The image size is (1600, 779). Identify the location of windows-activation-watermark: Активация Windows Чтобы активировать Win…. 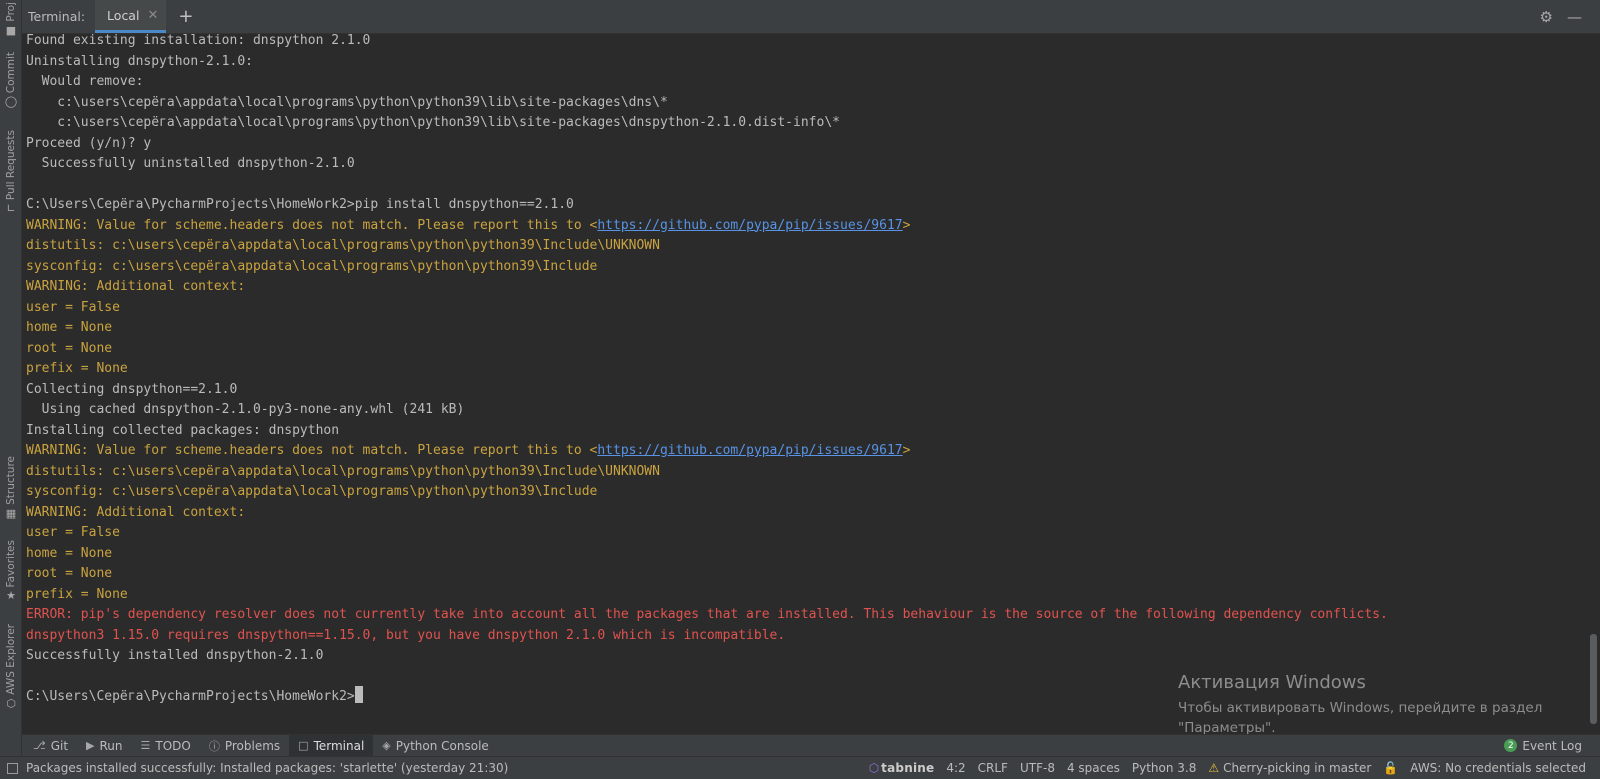
(1368, 705).